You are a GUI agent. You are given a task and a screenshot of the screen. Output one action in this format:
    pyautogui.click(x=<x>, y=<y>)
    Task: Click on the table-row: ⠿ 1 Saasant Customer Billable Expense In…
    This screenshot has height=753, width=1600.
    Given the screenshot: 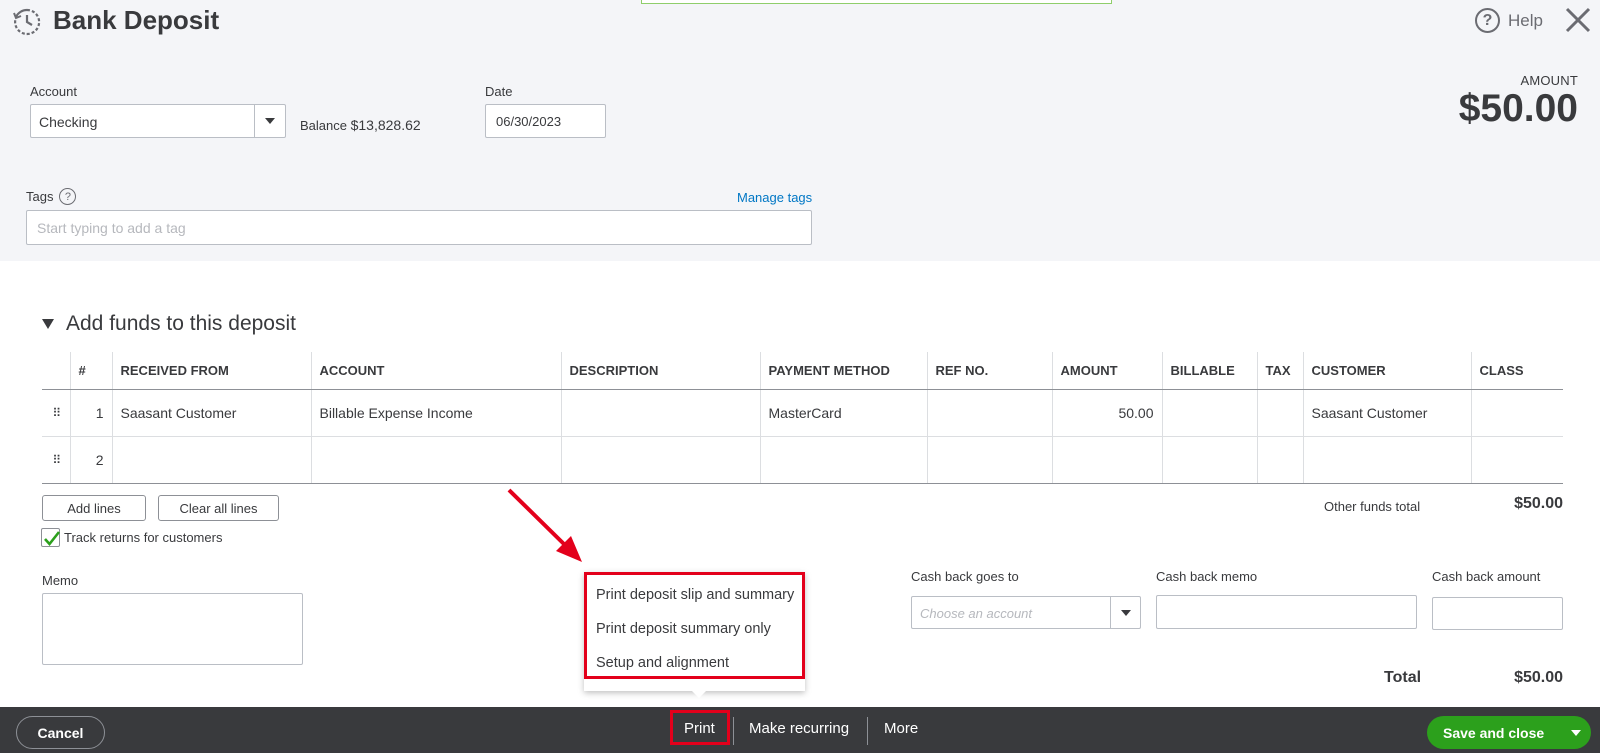 What is the action you would take?
    pyautogui.click(x=802, y=413)
    